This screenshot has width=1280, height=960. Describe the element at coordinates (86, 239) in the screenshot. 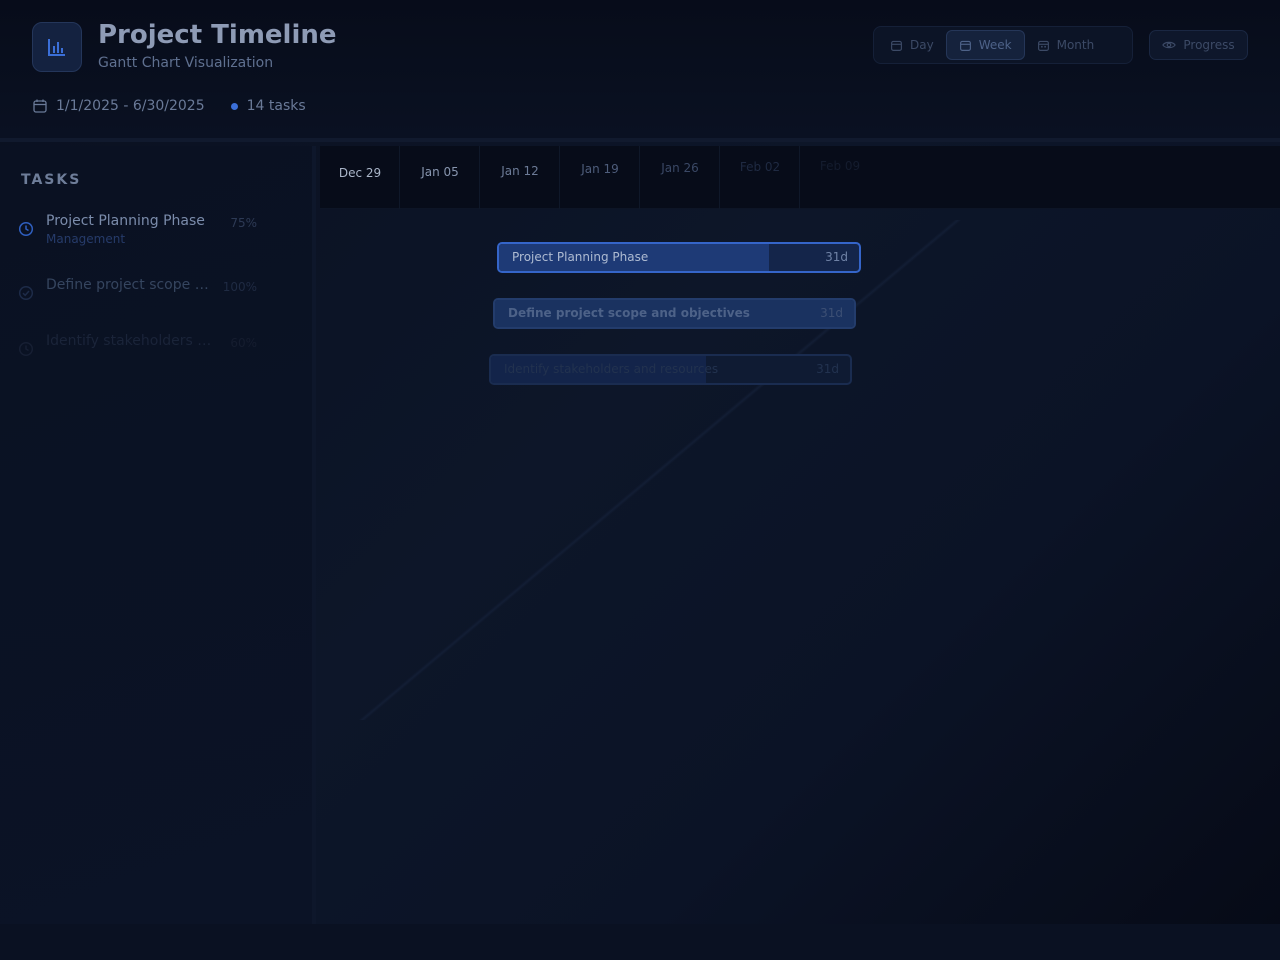

I see `task-category: Management` at that location.